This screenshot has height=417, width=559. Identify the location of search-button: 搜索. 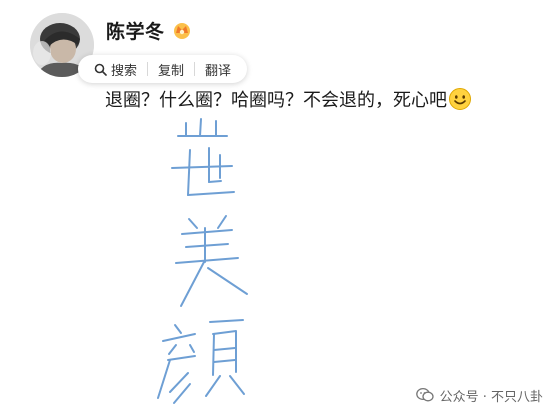
(115, 69).